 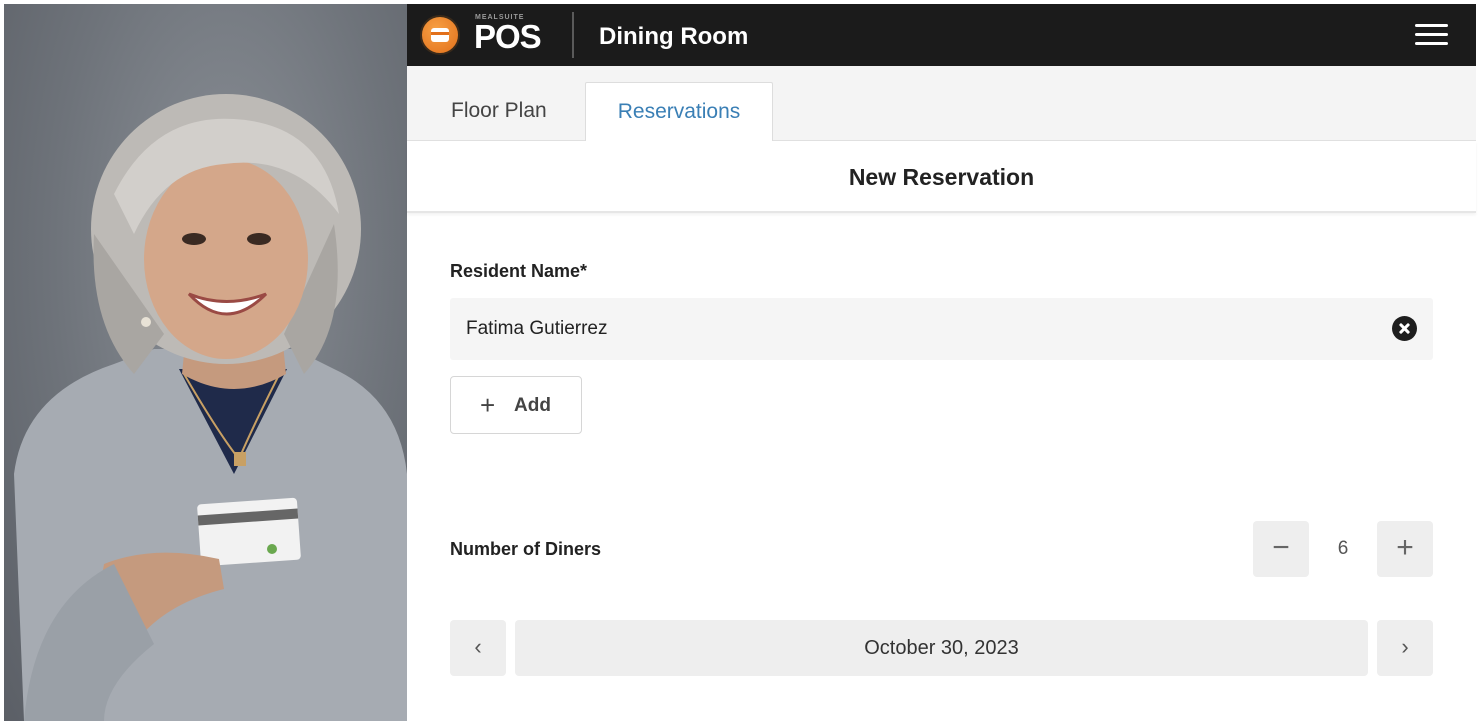 I want to click on close-circle-icon, so click(x=1404, y=328).